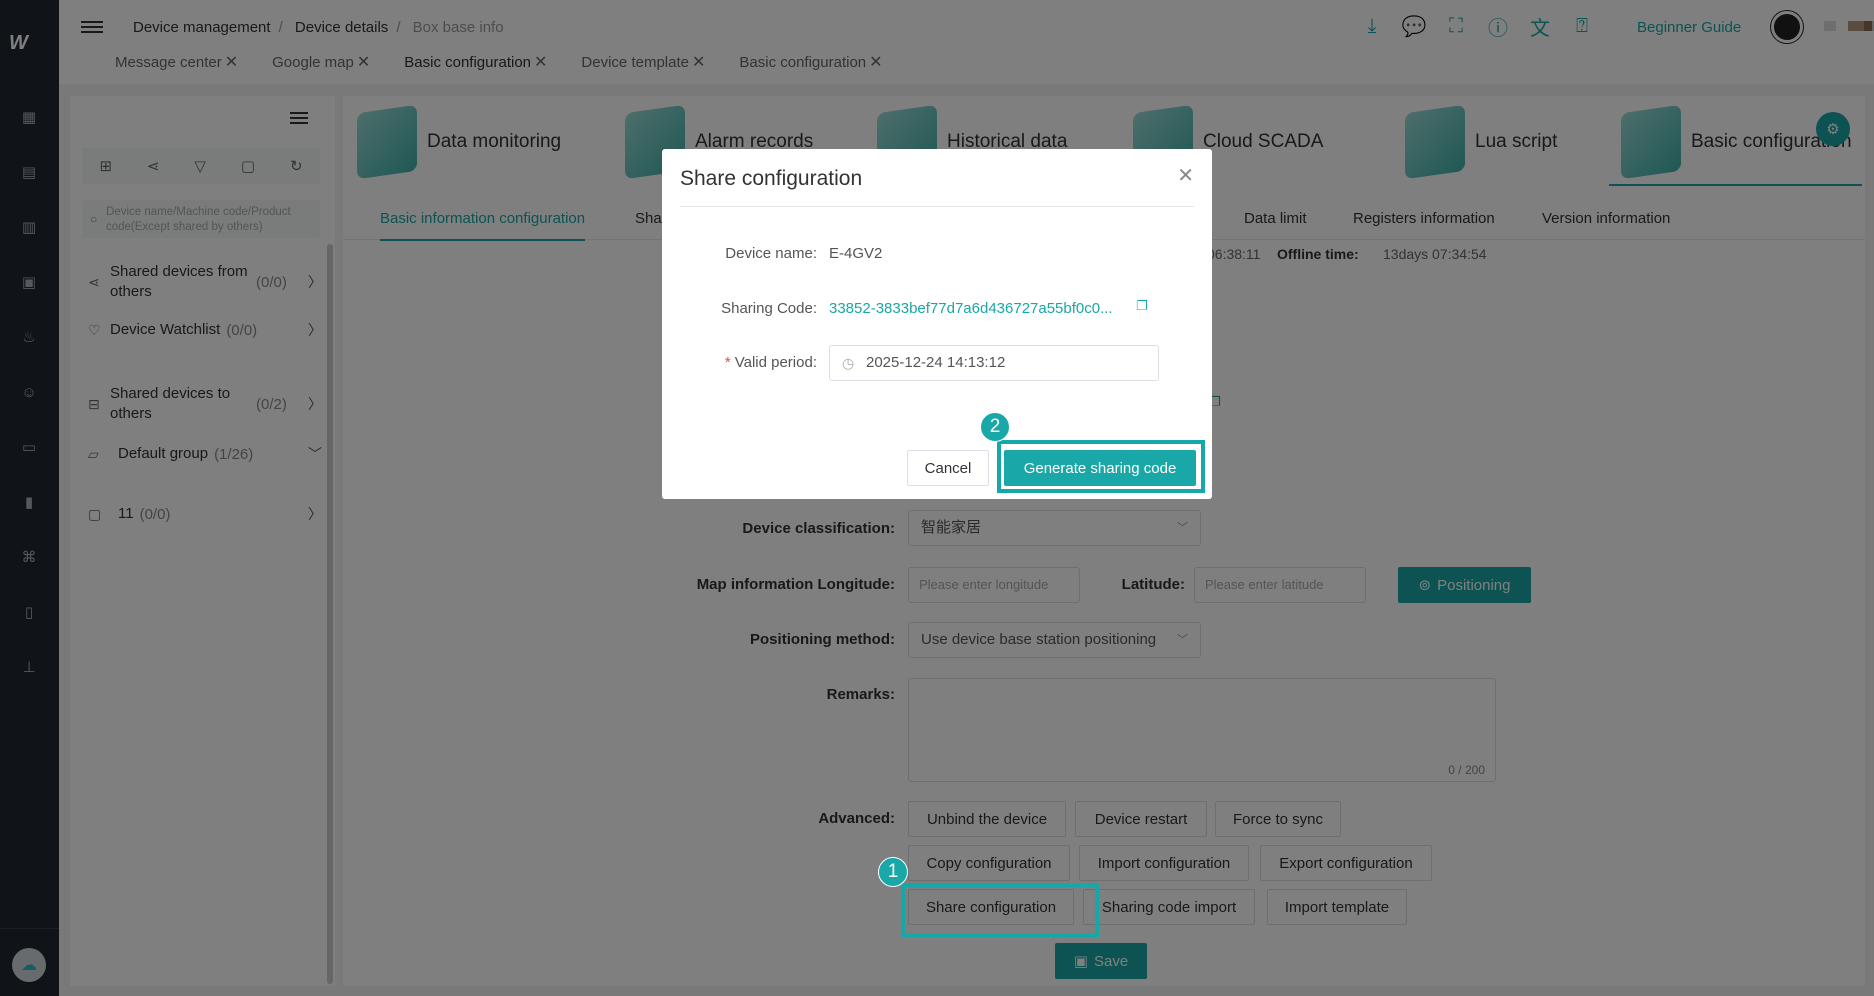 This screenshot has width=1874, height=996. What do you see at coordinates (1142, 306) in the screenshot?
I see `copy-icon: ❐` at bounding box center [1142, 306].